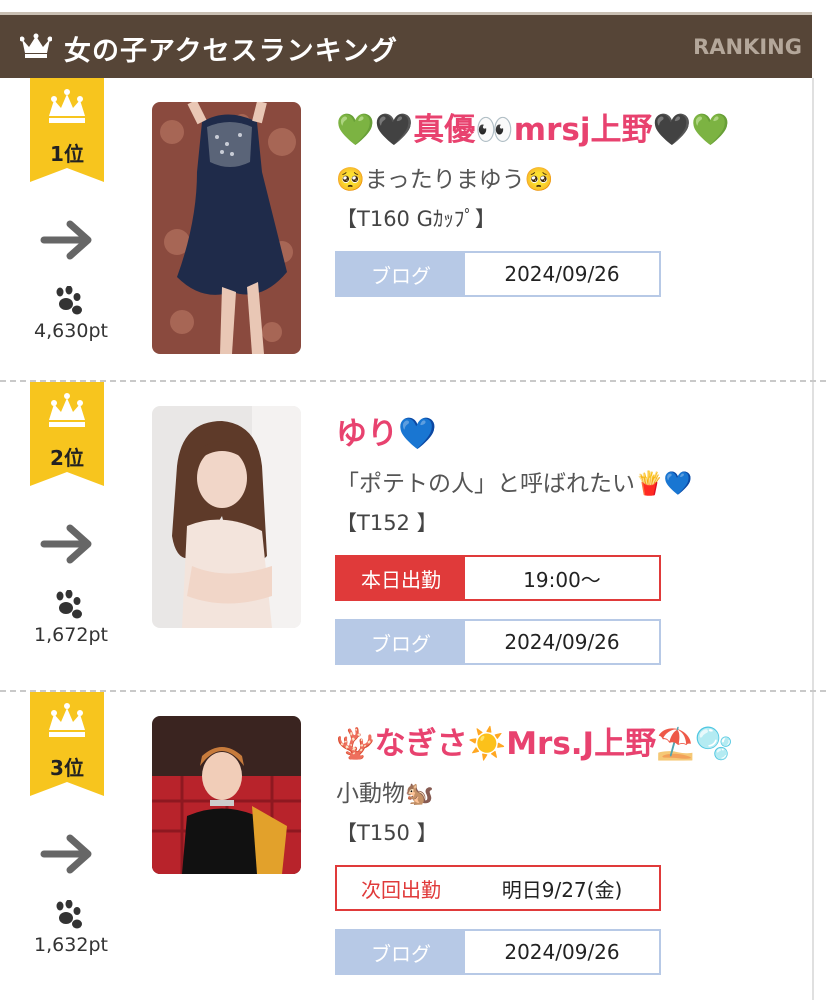  Describe the element at coordinates (67, 130) in the screenshot. I see `rank-badge: 1位` at that location.